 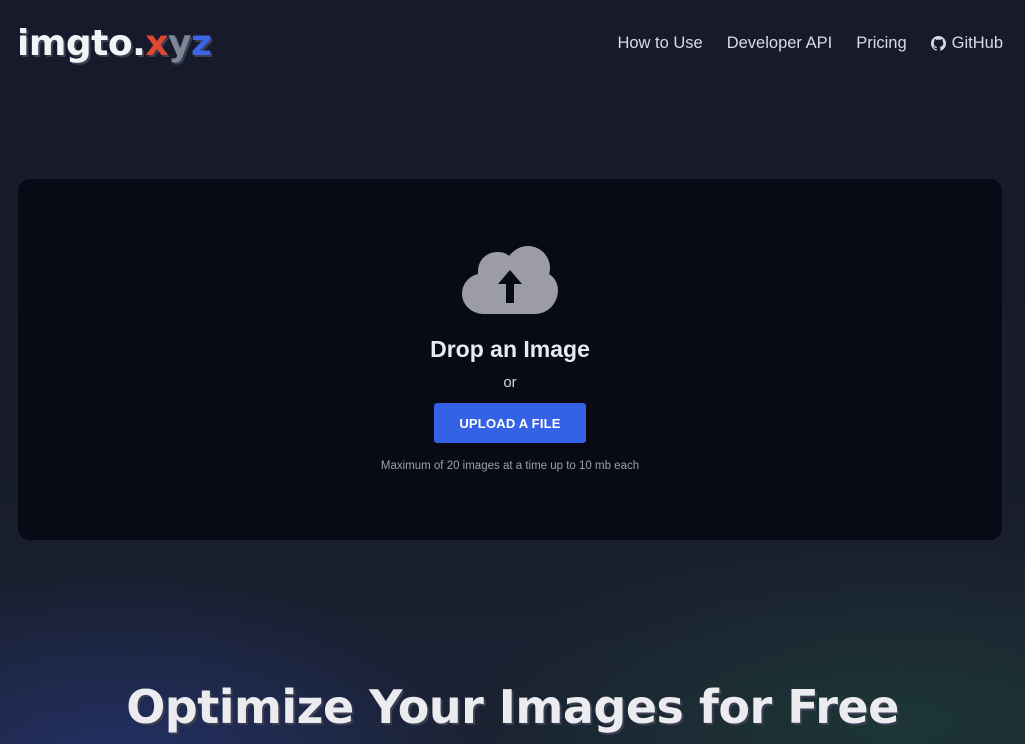 I want to click on drop-title: Drop an Image, so click(x=510, y=349).